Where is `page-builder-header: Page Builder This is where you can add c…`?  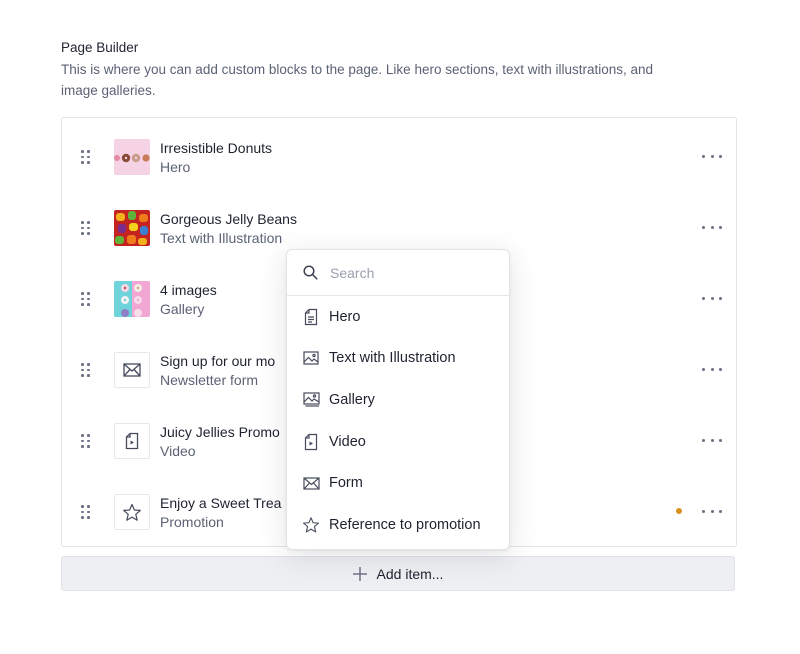
page-builder-header: Page Builder This is where you can add c… is located at coordinates (371, 69).